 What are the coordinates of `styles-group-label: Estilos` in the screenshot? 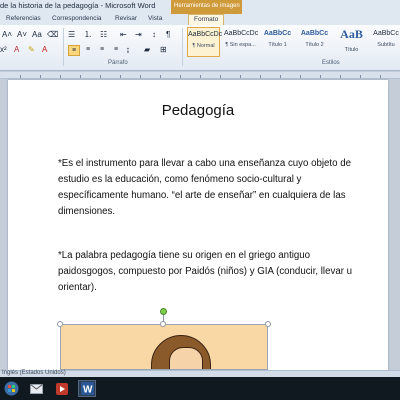 It's located at (331, 63).